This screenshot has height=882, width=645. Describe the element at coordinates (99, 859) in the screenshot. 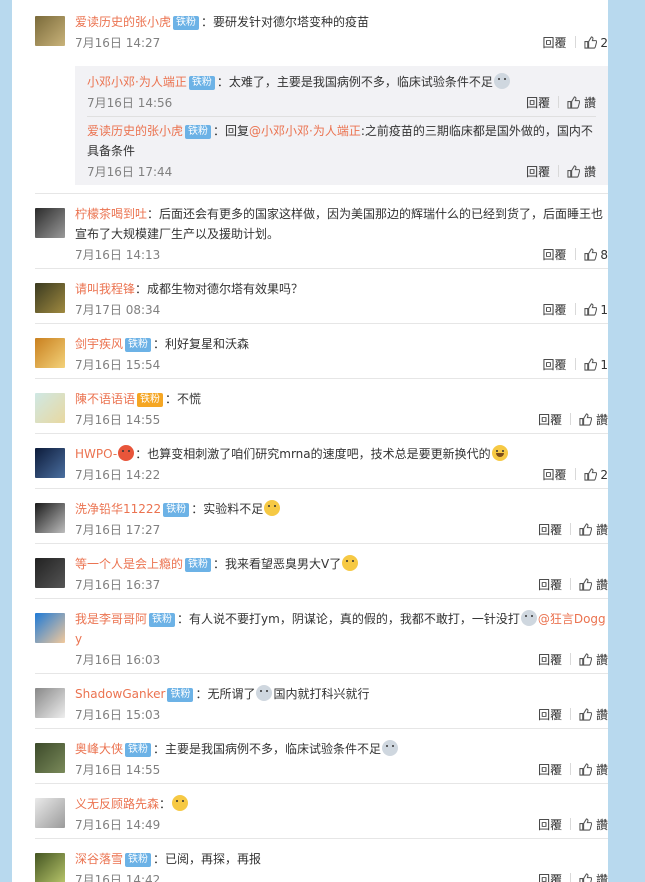

I see `username: 深谷落雪` at that location.